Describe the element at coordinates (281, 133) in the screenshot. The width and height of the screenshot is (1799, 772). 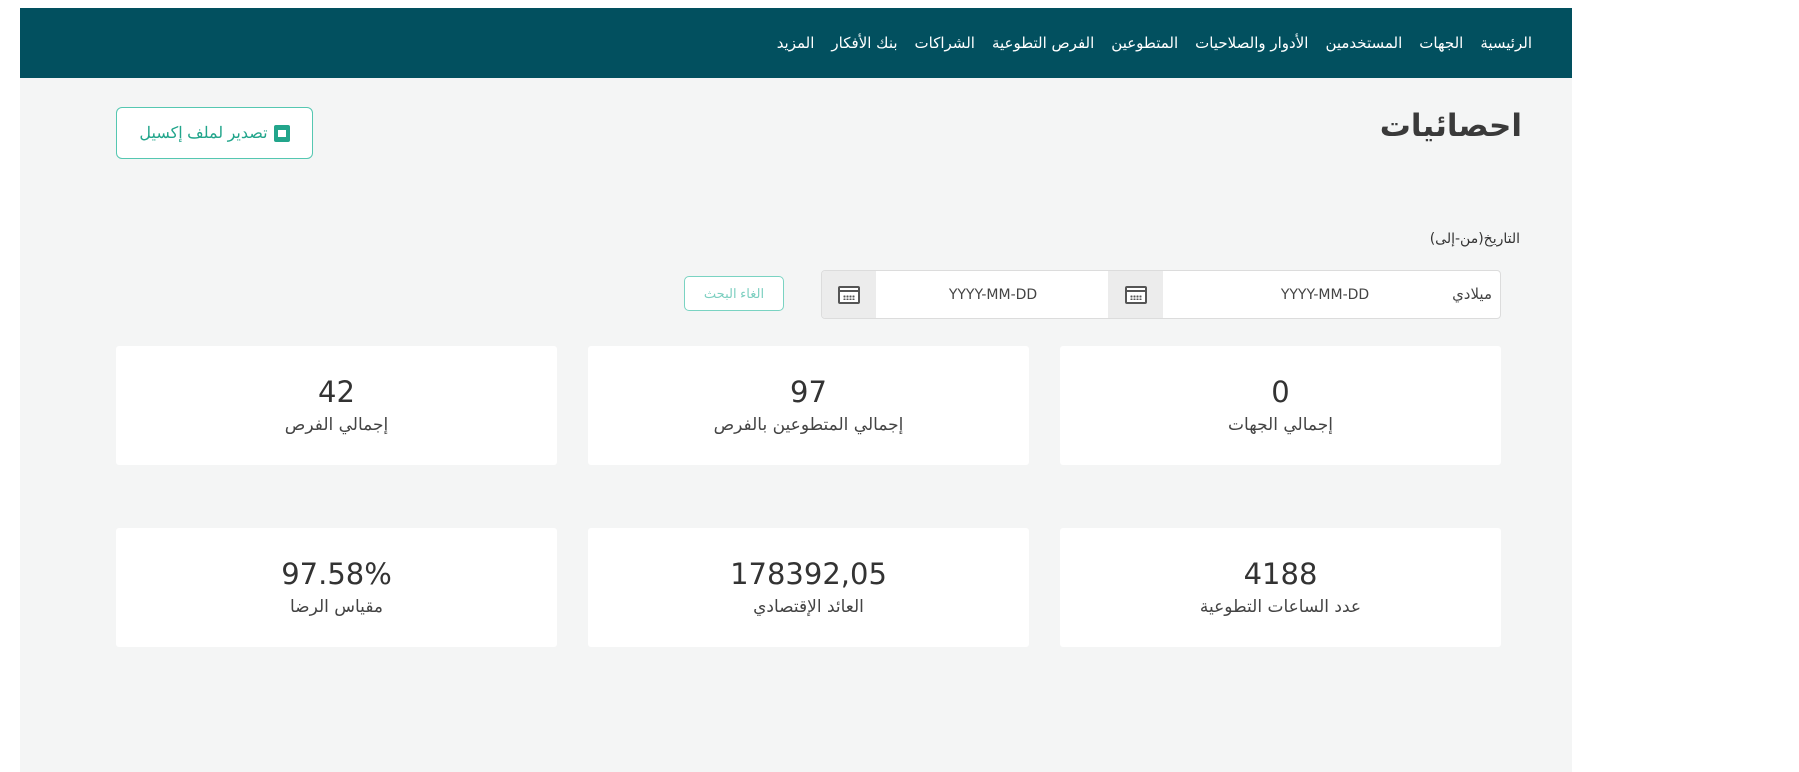
I see `file-excel-icon` at that location.